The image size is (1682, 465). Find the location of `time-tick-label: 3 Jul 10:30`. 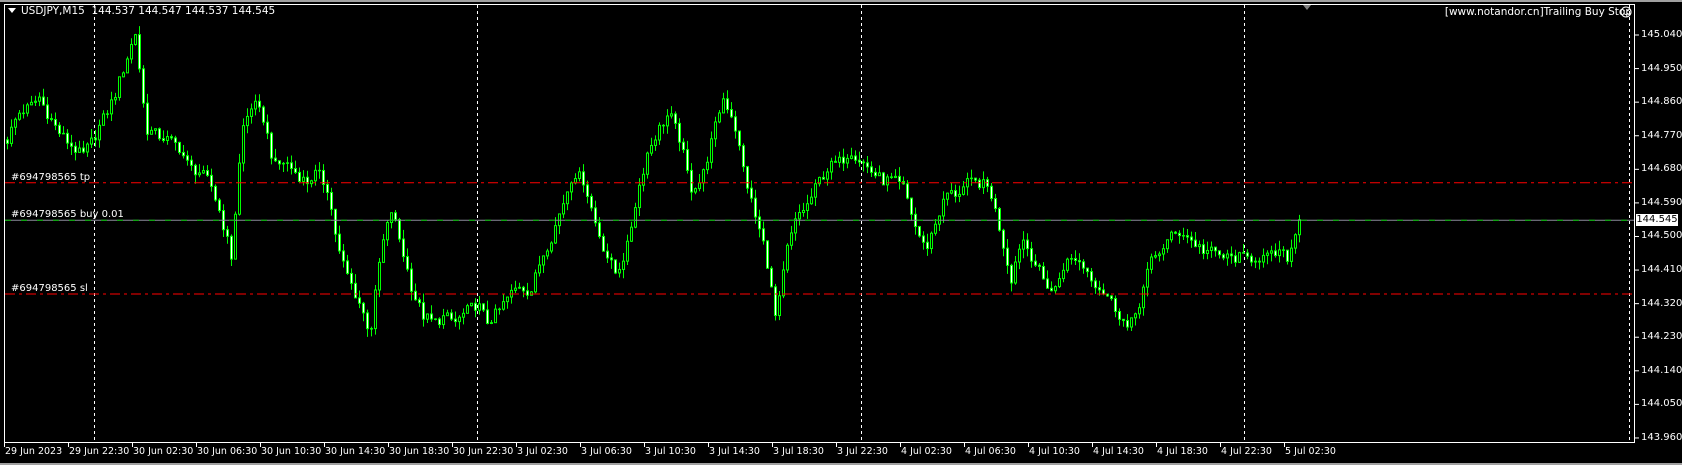

time-tick-label: 3 Jul 10:30 is located at coordinates (670, 451).